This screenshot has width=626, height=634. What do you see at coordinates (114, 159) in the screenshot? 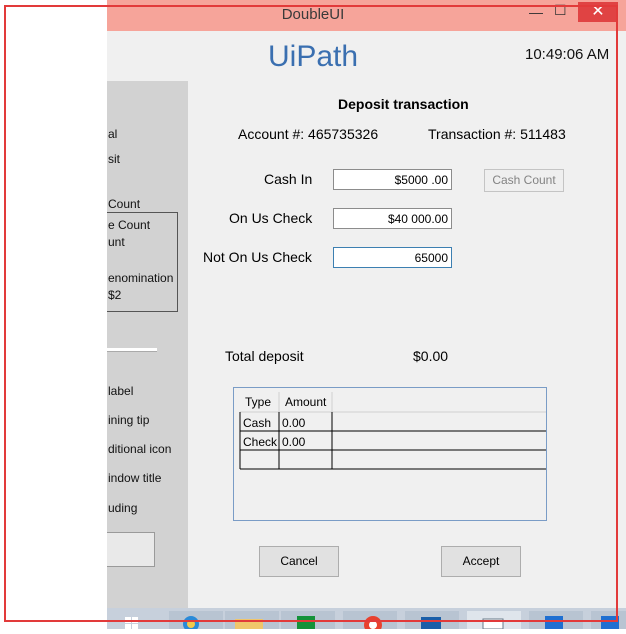
I see `sidebar-item: sit` at bounding box center [114, 159].